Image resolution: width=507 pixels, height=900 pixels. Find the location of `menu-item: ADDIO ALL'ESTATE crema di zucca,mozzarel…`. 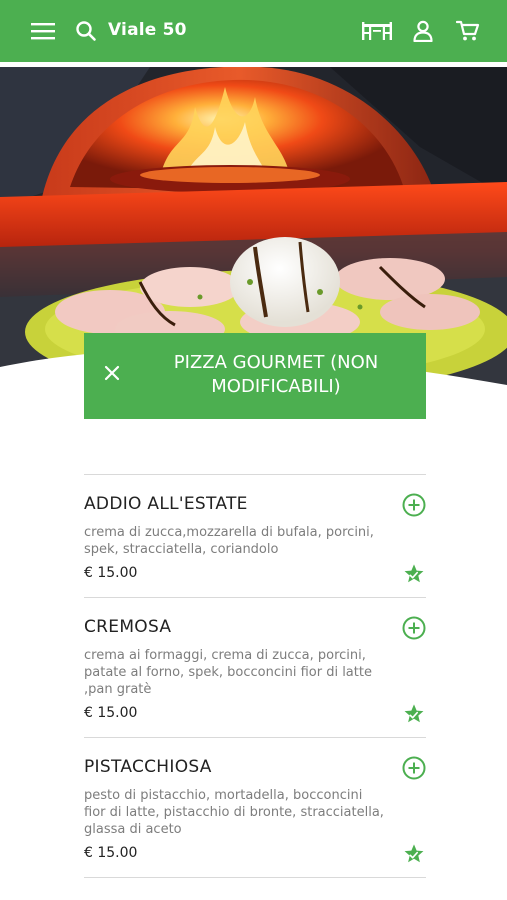

menu-item: ADDIO ALL'ESTATE crema di zucca,mozzarel… is located at coordinates (255, 535).